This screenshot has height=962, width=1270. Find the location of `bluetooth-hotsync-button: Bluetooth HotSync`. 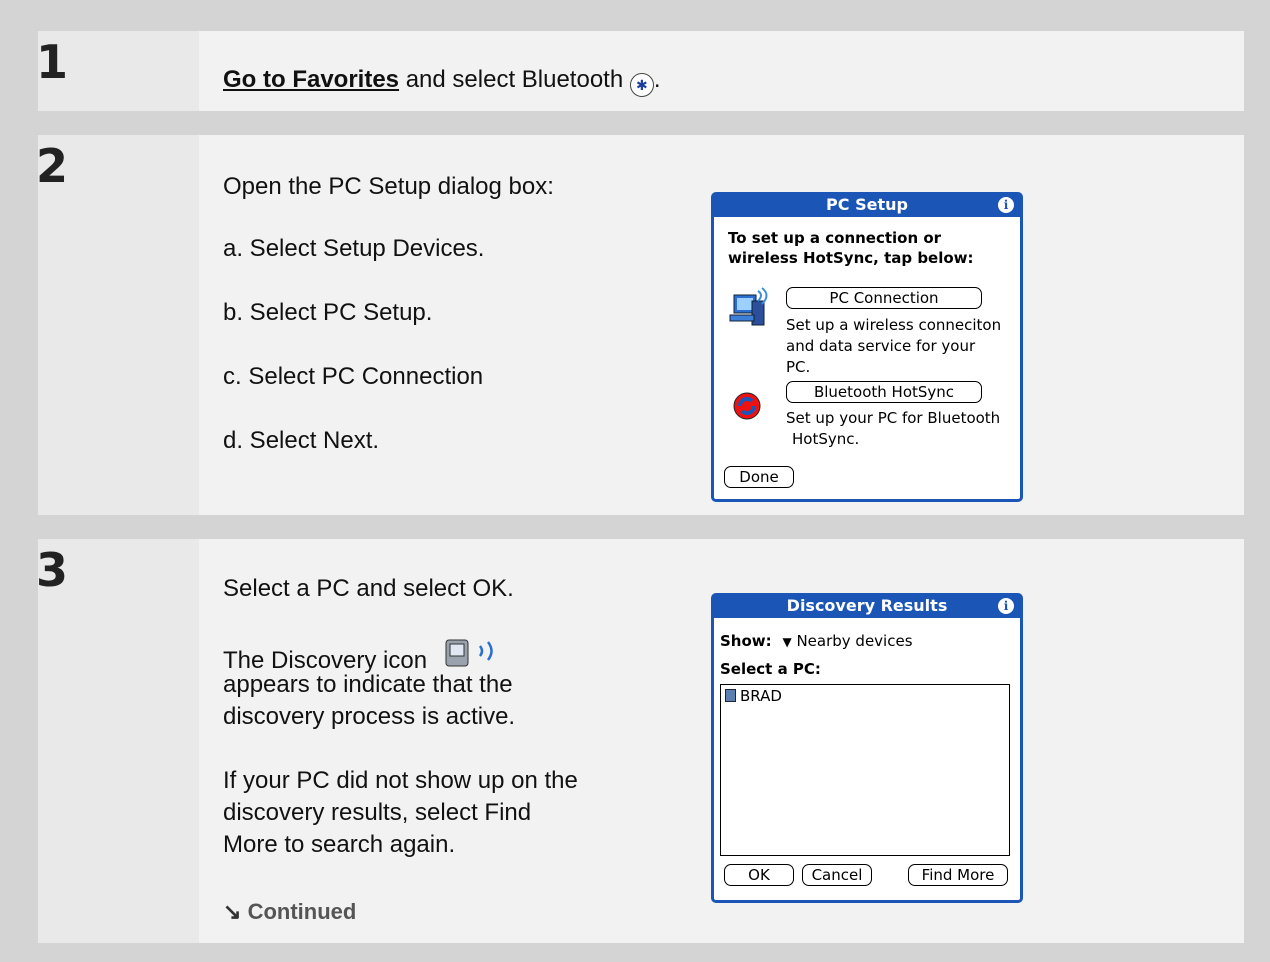

bluetooth-hotsync-button: Bluetooth HotSync is located at coordinates (884, 392).